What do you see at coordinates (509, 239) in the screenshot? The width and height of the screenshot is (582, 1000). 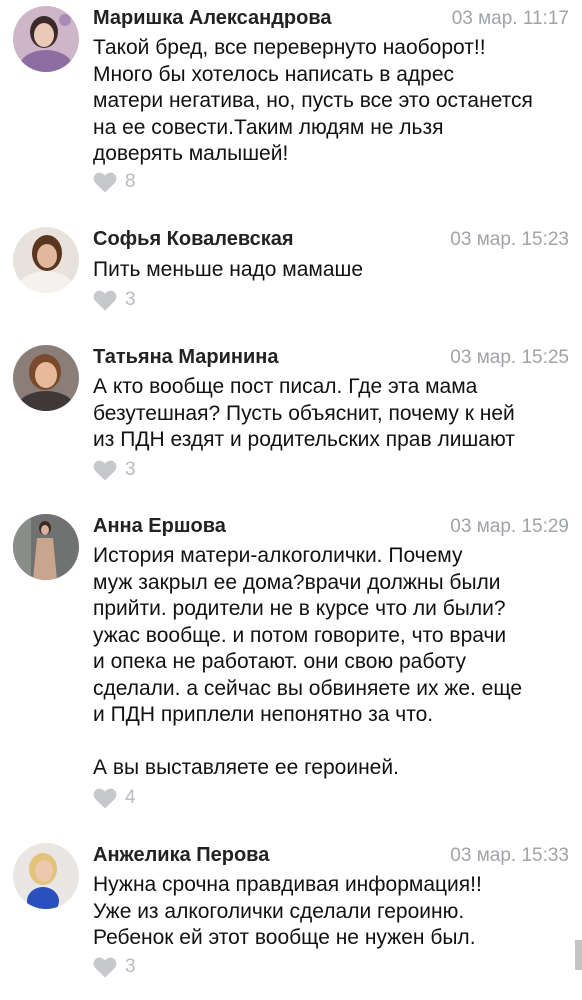 I see `comment-time: 03 мар. 15:23` at bounding box center [509, 239].